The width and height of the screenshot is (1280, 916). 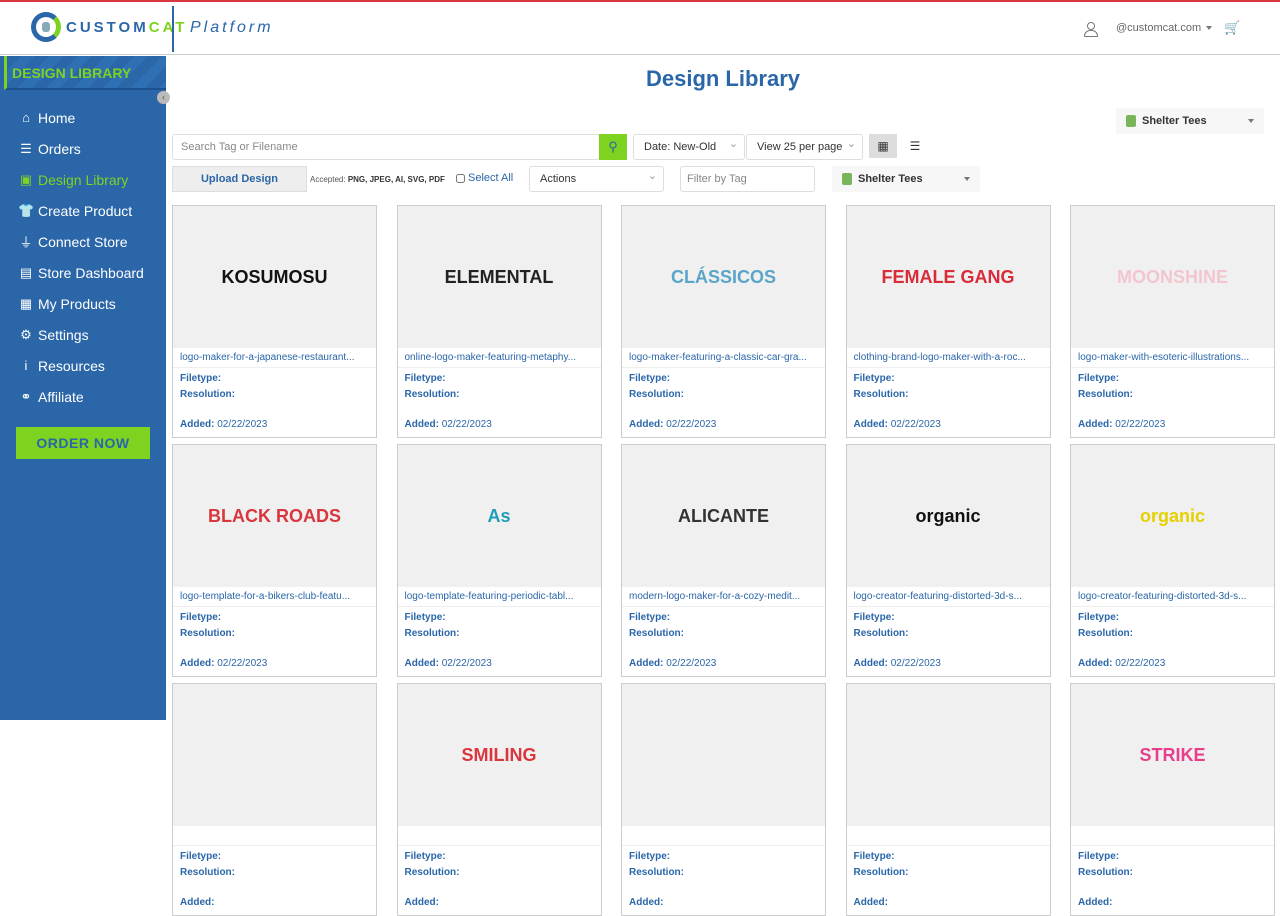 I want to click on resources-icon: i, so click(x=26, y=365).